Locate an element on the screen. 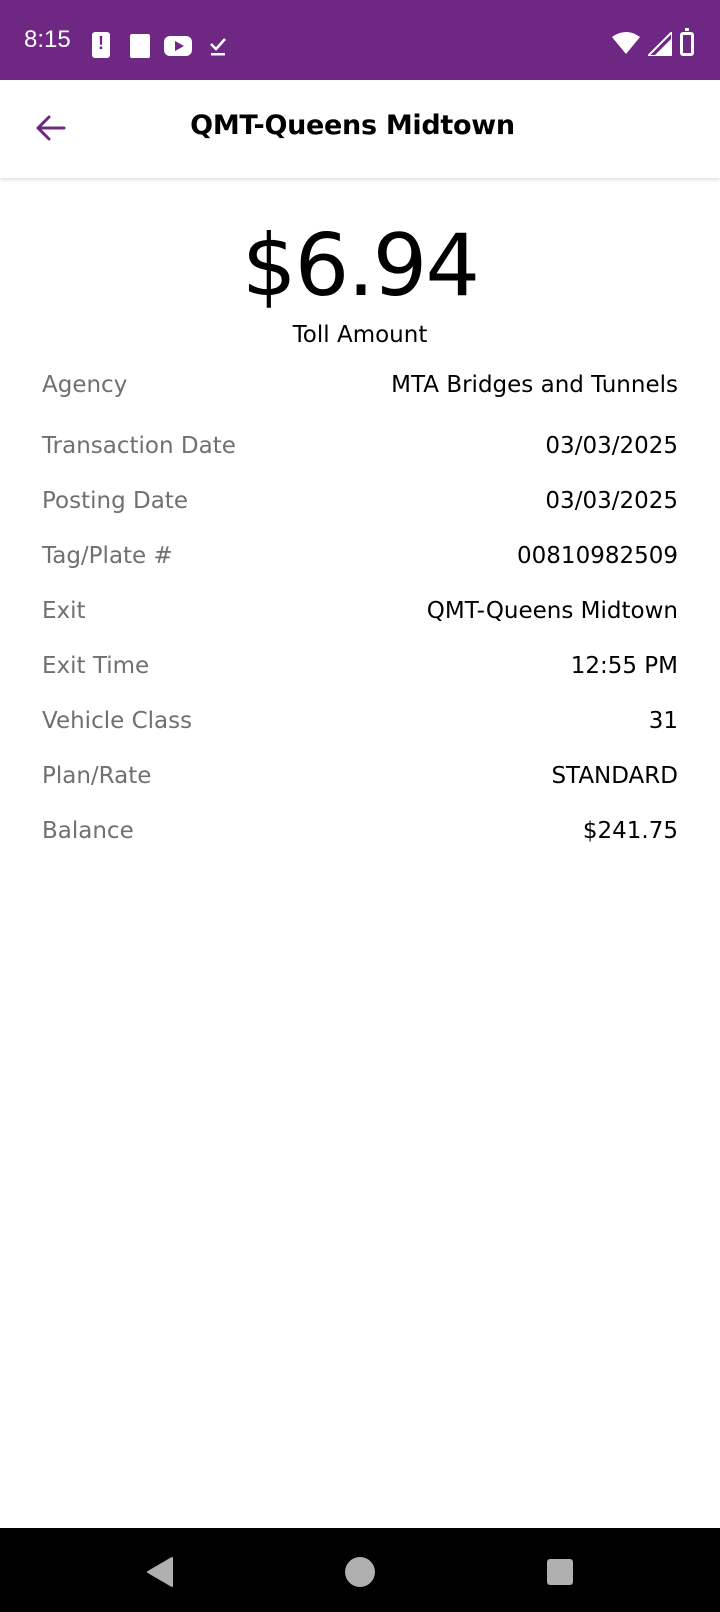  nav-recents-button is located at coordinates (560, 1572).